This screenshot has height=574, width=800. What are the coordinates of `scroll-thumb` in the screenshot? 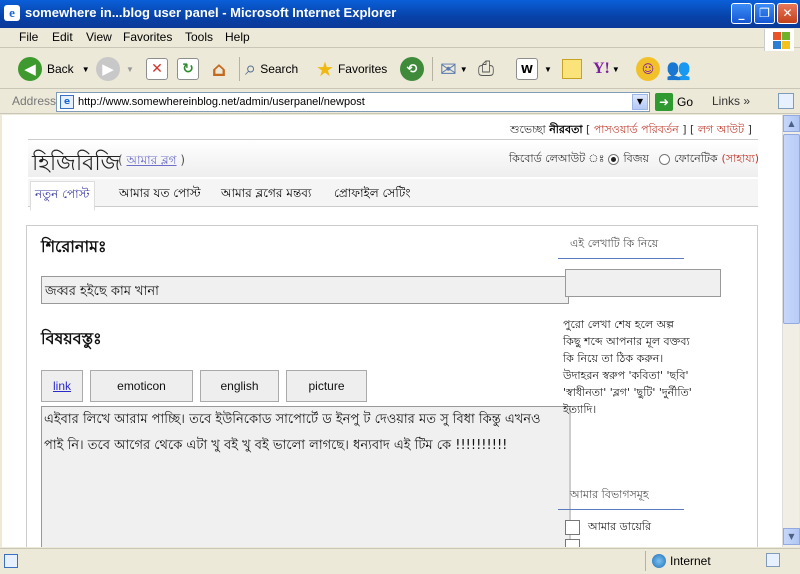 It's located at (791, 229).